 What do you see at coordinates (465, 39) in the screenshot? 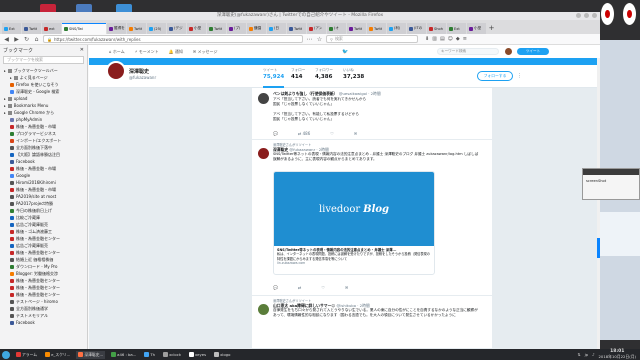
I see `menu-icon: ≡` at bounding box center [465, 39].